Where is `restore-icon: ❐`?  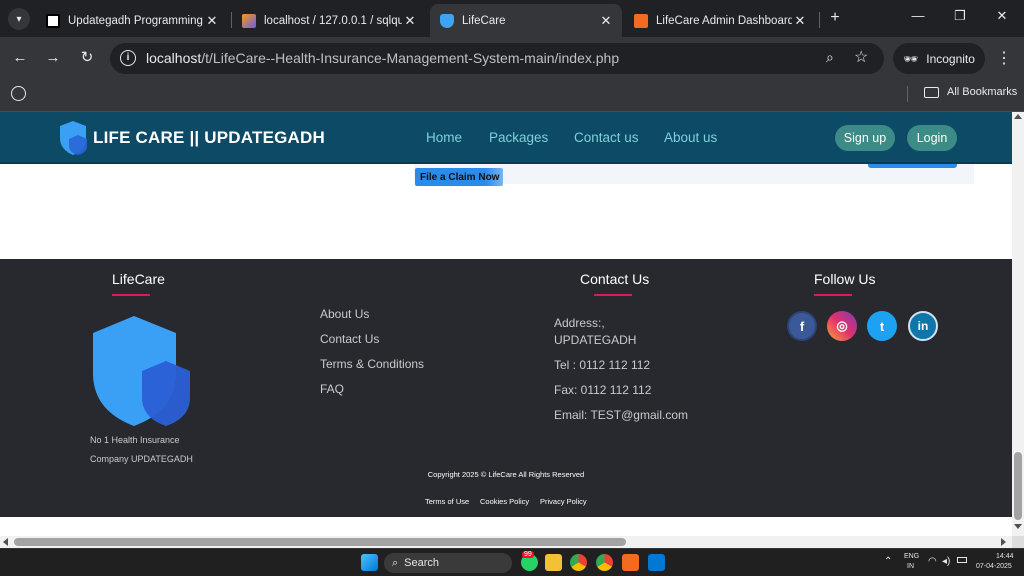 restore-icon: ❐ is located at coordinates (960, 18).